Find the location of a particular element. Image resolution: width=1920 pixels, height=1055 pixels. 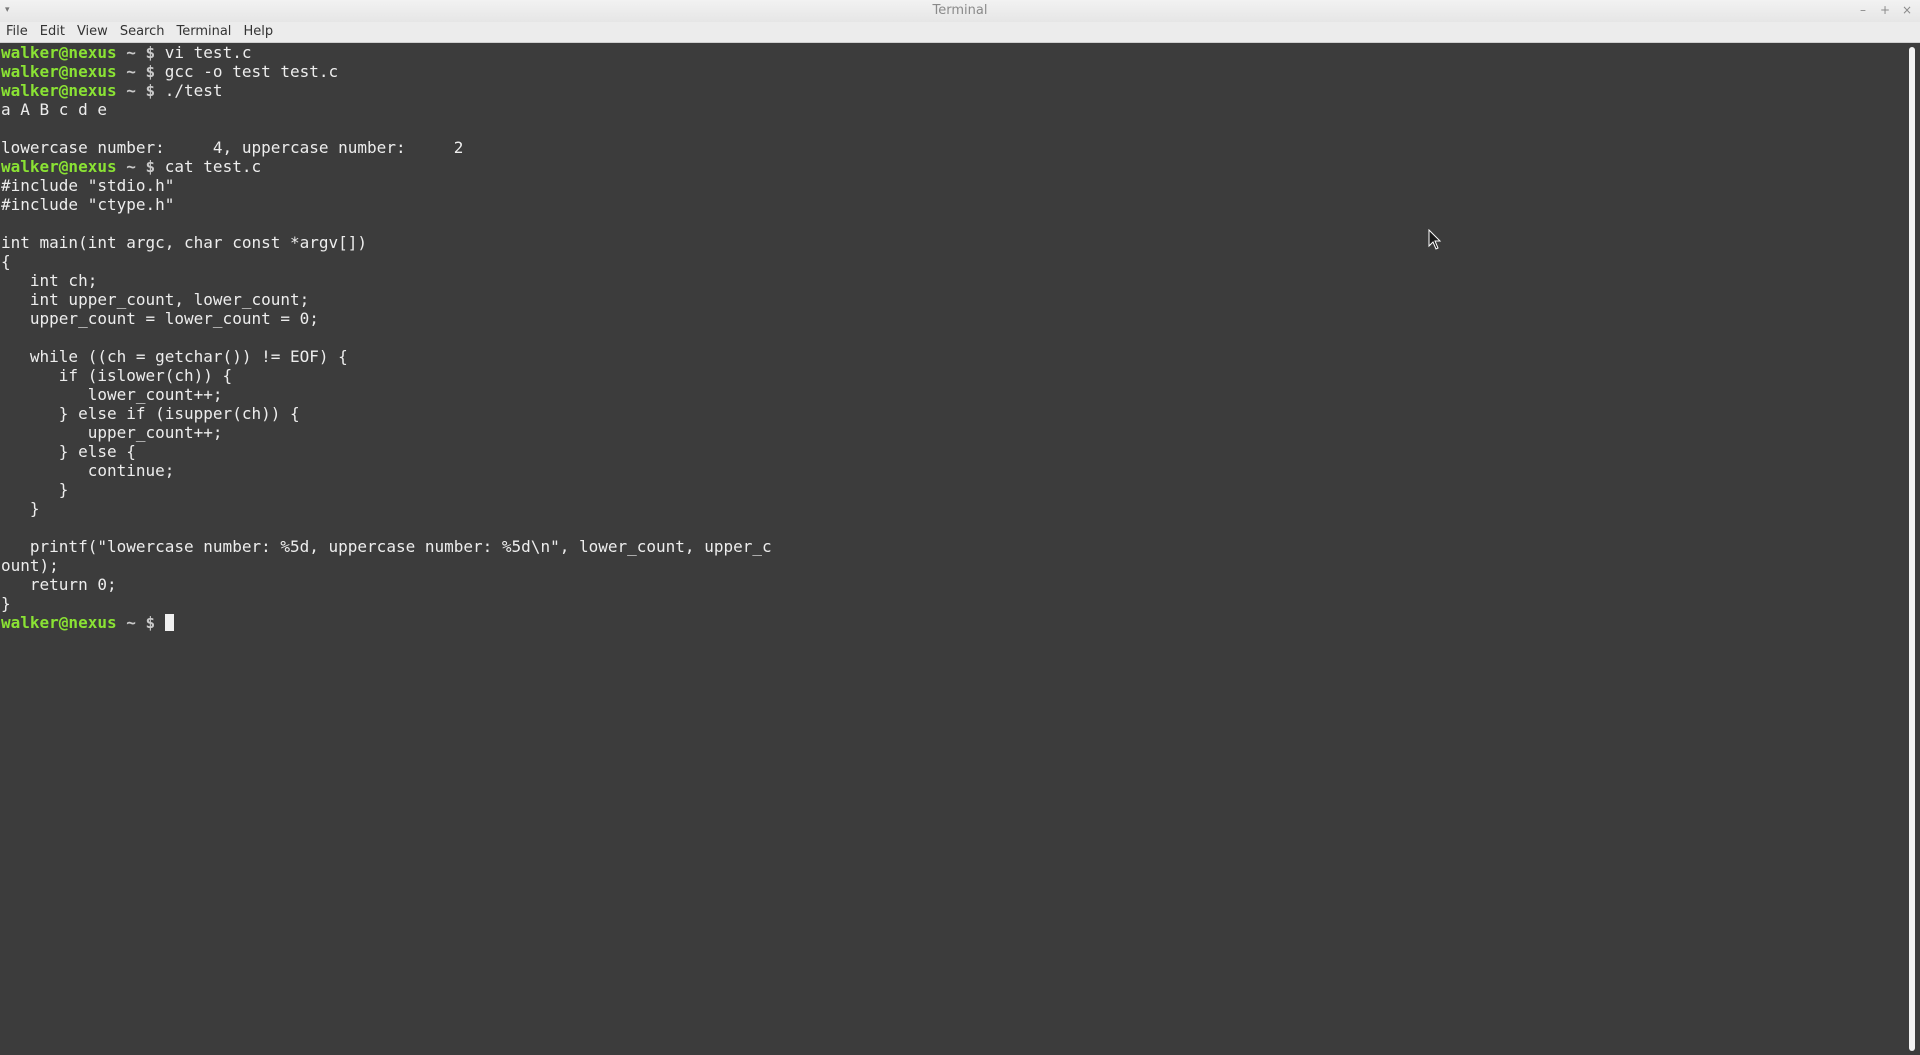

prompt-line: walker@nexus ~ $ is located at coordinates (953, 622).